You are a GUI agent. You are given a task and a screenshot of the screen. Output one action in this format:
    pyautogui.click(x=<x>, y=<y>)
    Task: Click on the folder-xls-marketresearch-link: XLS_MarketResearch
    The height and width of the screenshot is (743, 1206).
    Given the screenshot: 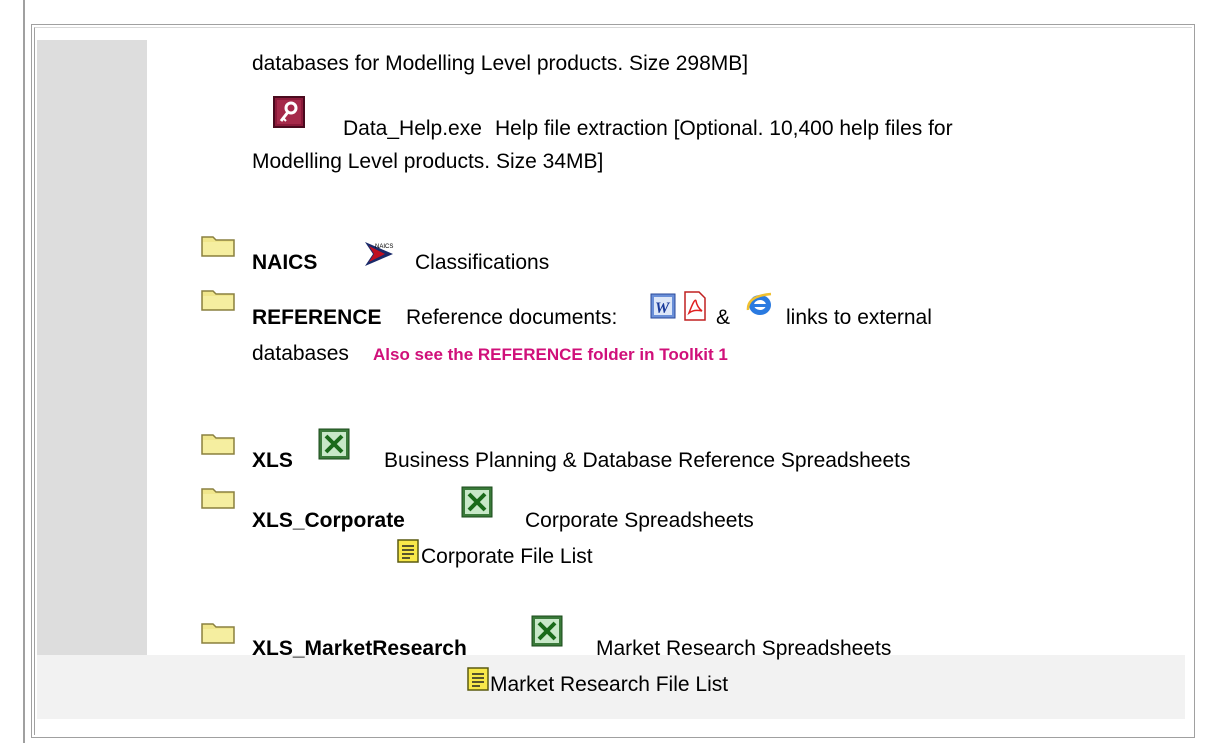 What is the action you would take?
    pyautogui.click(x=359, y=649)
    